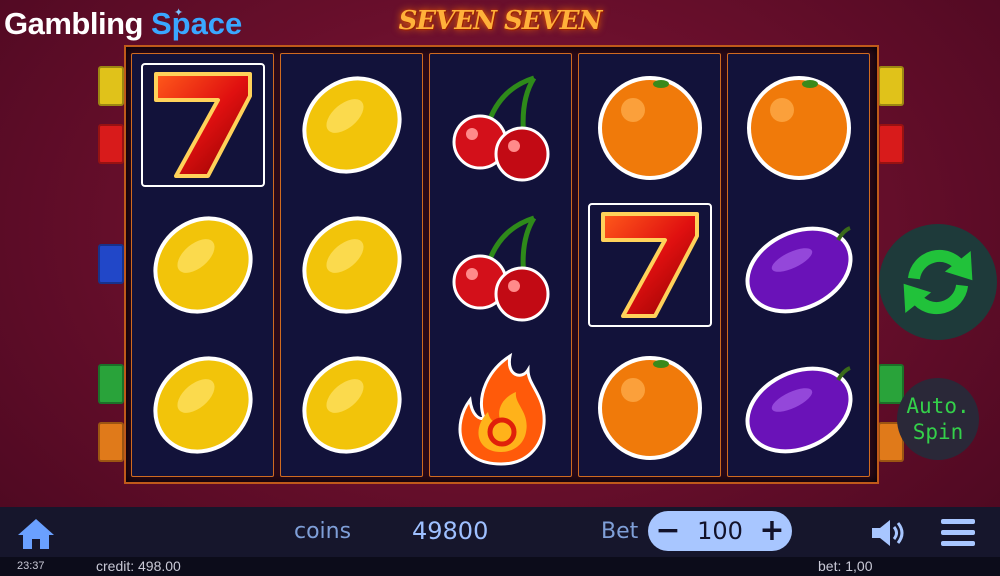  Describe the element at coordinates (668, 531) in the screenshot. I see `bet-decrease-button: −` at that location.